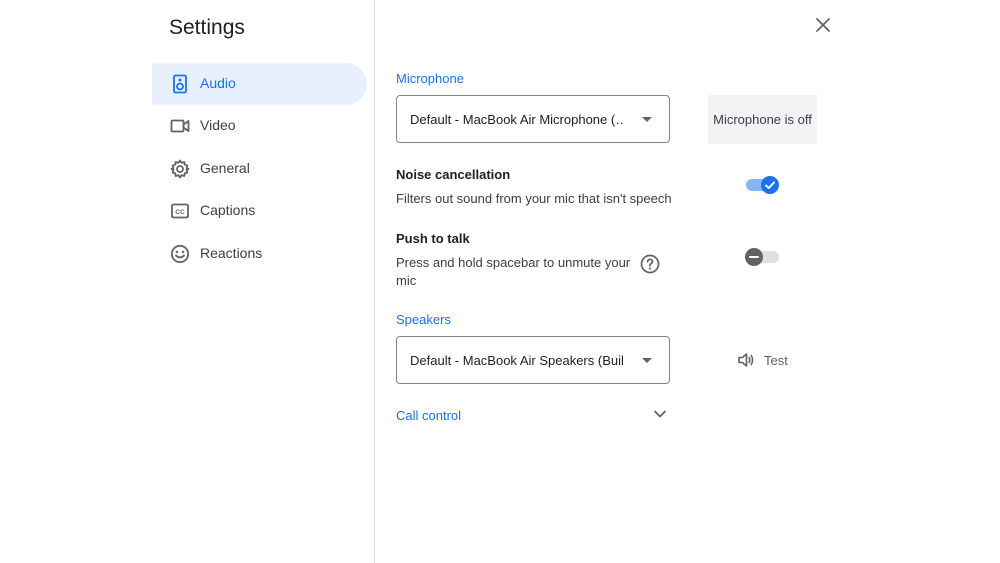 Image resolution: width=1000 pixels, height=563 pixels. I want to click on push-to-talk-toggle, so click(762, 257).